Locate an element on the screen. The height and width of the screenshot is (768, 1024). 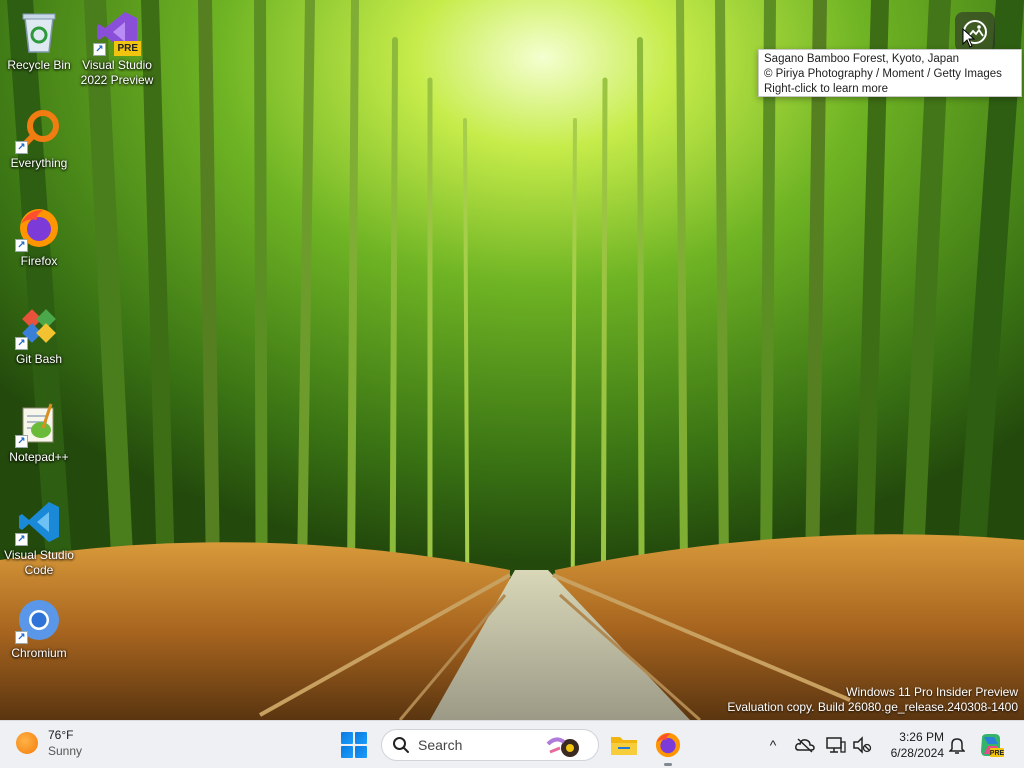
desktop-icon-label: Recycle Bin is located at coordinates (39, 65).